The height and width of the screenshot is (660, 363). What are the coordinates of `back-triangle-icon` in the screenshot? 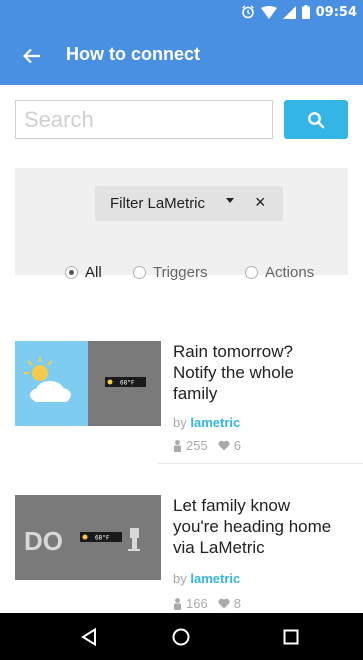 It's located at (88, 637).